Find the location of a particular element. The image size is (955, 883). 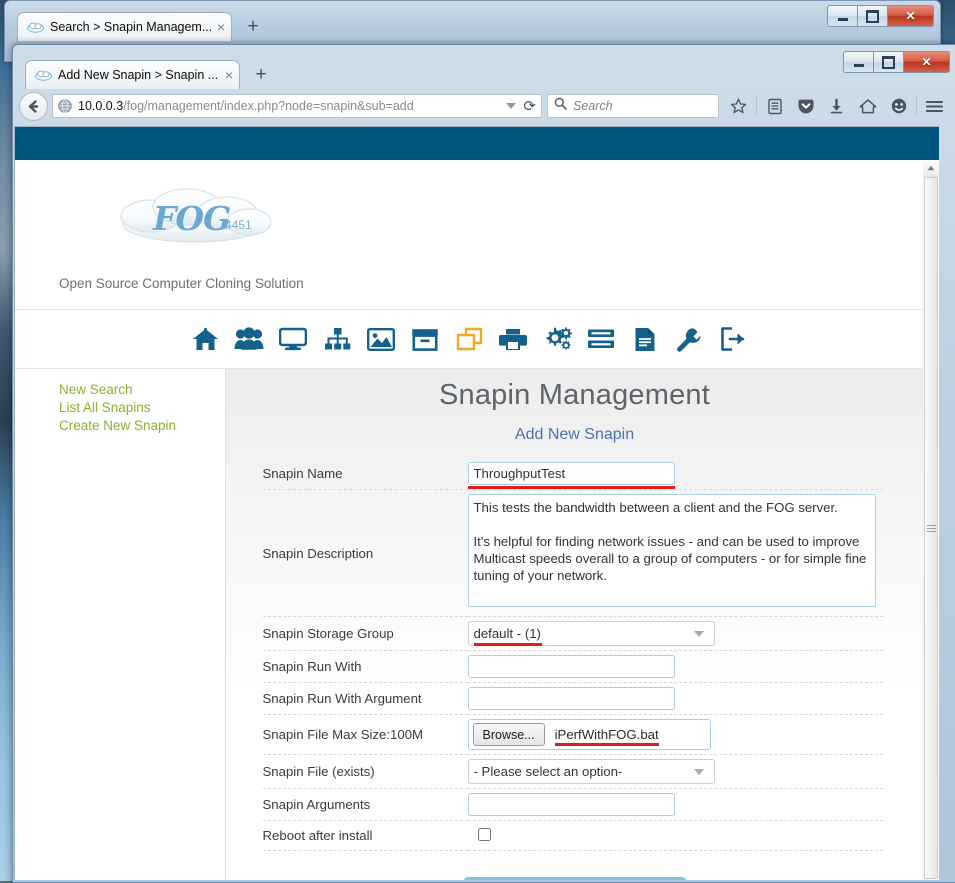

grip-lines-icon is located at coordinates (931, 528).